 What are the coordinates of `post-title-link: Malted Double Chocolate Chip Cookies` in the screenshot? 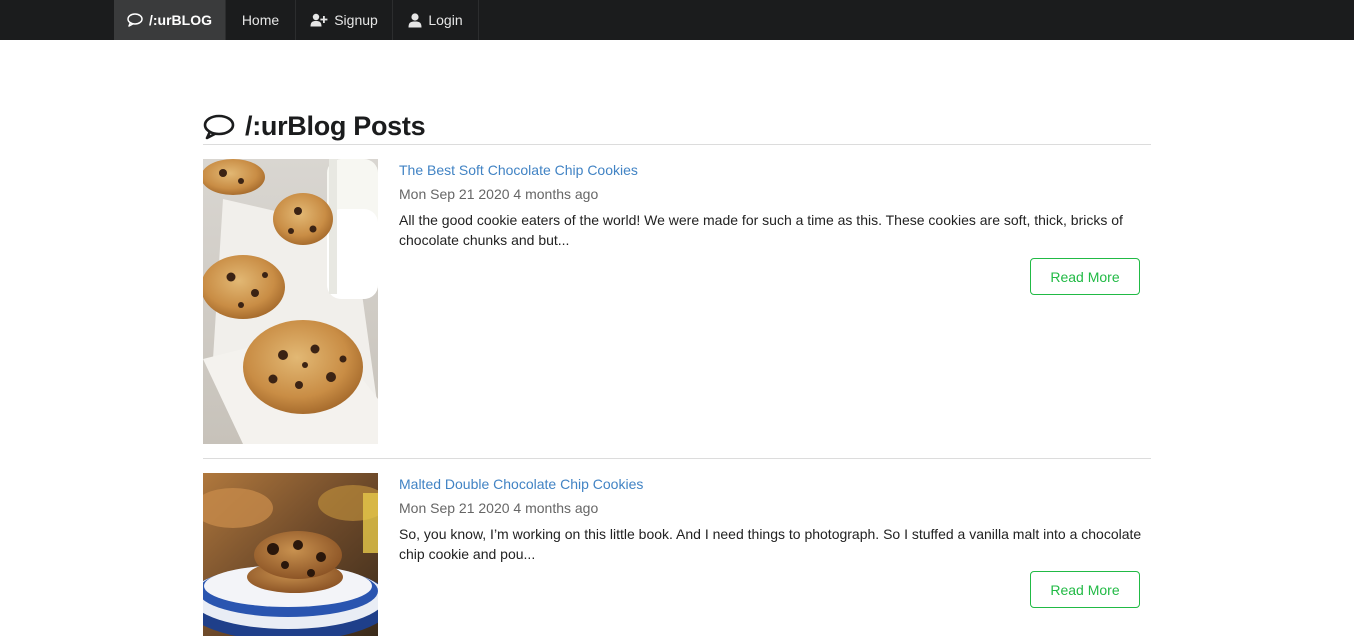 It's located at (771, 484).